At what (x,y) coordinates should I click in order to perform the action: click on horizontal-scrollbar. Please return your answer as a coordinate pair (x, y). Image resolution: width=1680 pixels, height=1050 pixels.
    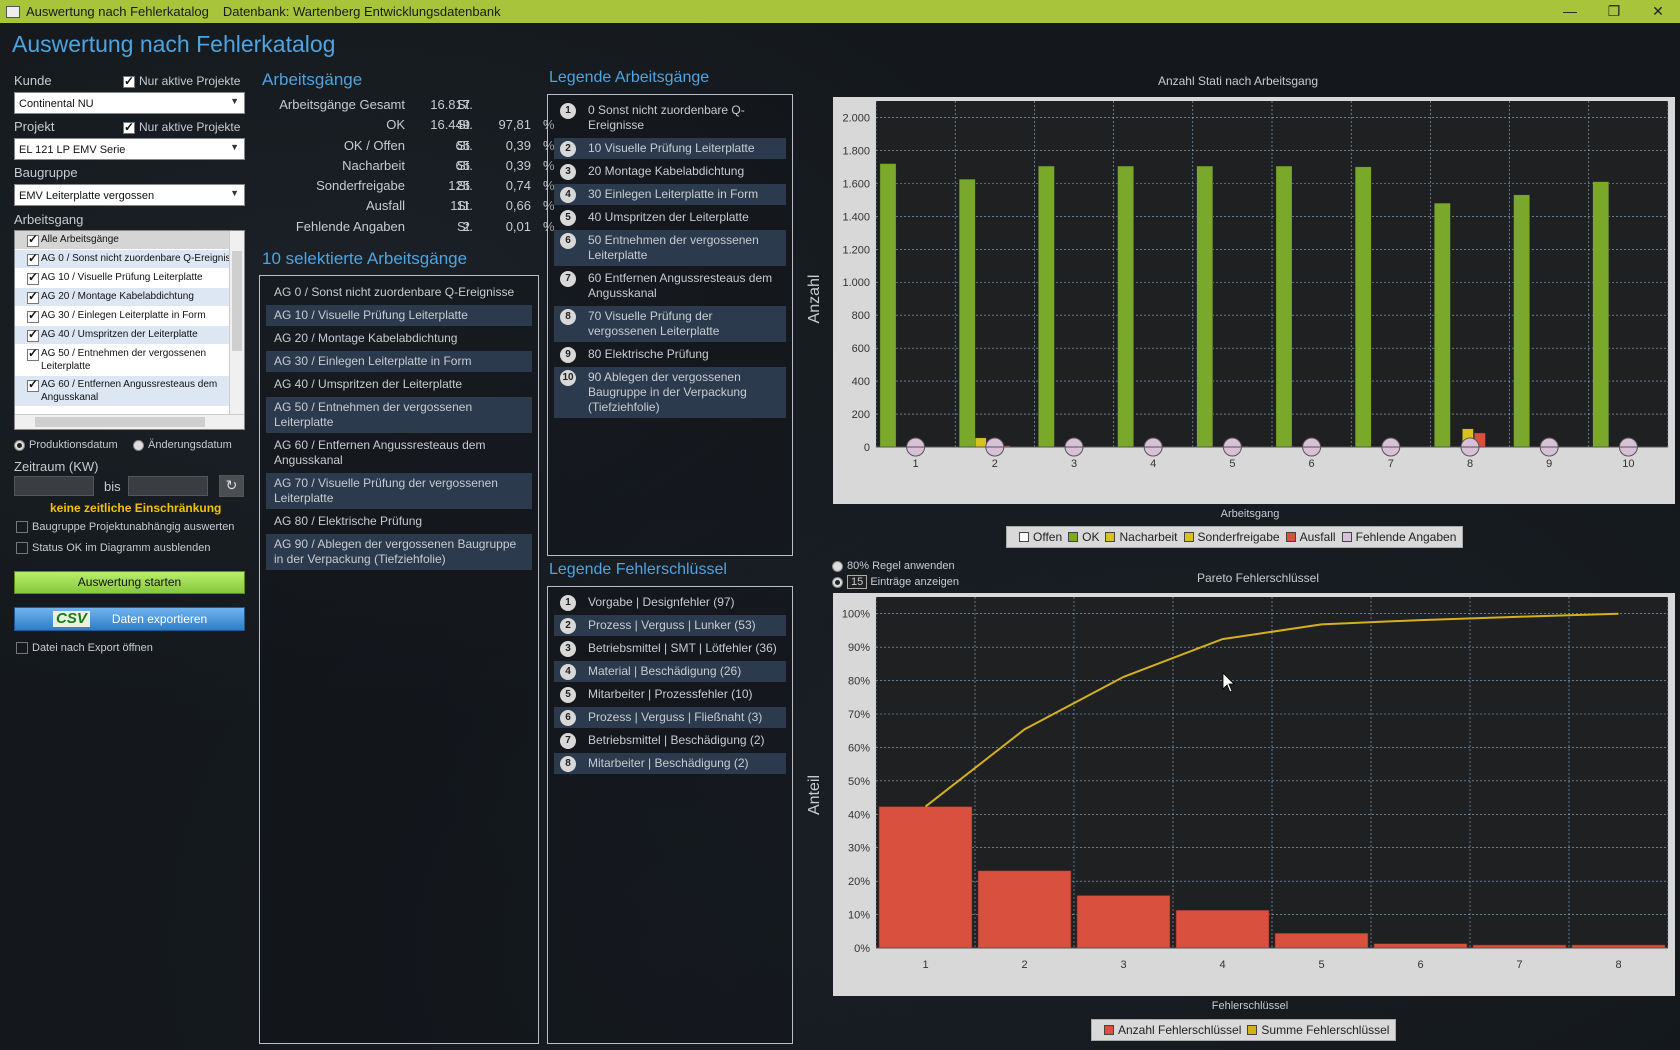
    Looking at the image, I should click on (129, 421).